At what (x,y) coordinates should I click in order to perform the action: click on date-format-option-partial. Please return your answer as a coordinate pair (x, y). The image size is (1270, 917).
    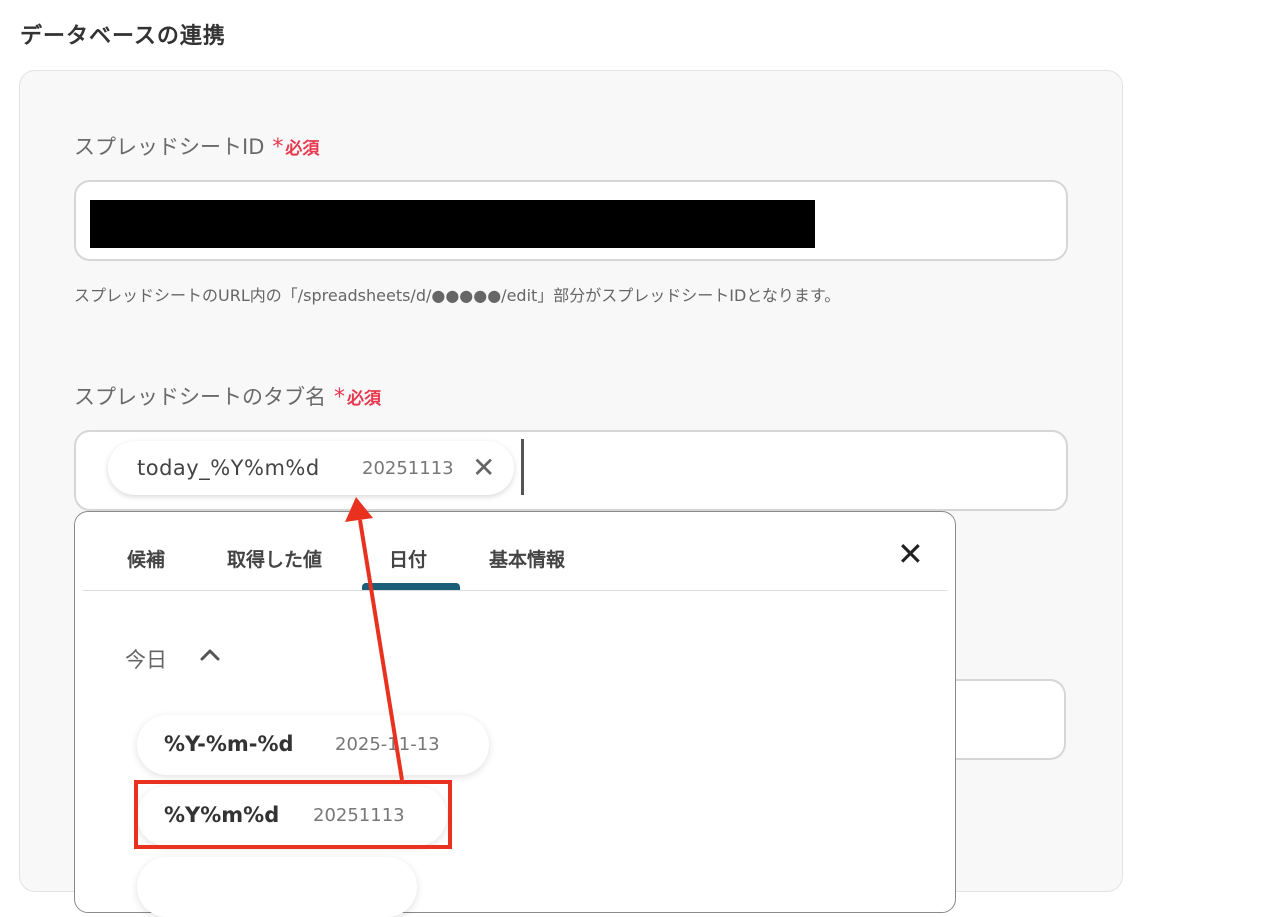
    Looking at the image, I should click on (277, 887).